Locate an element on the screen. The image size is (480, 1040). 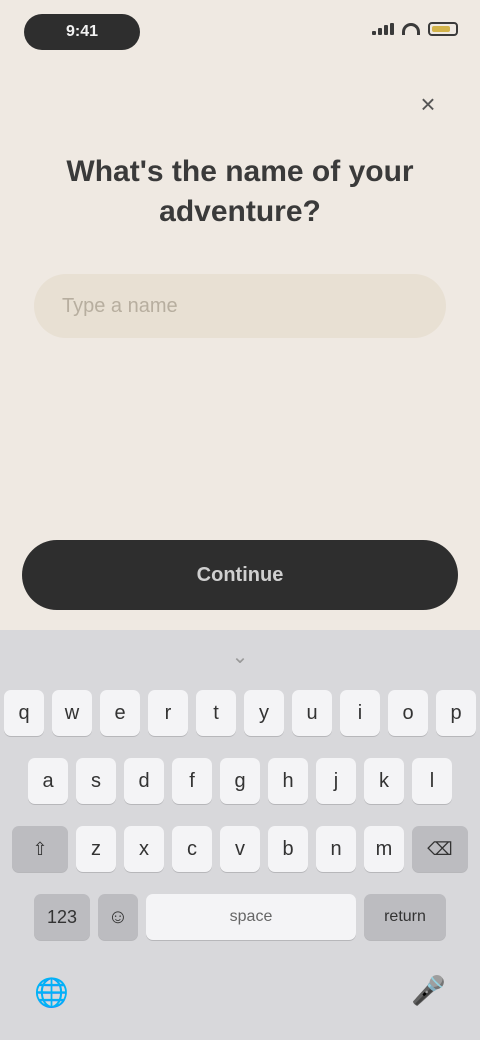
key-l: l is located at coordinates (432, 781).